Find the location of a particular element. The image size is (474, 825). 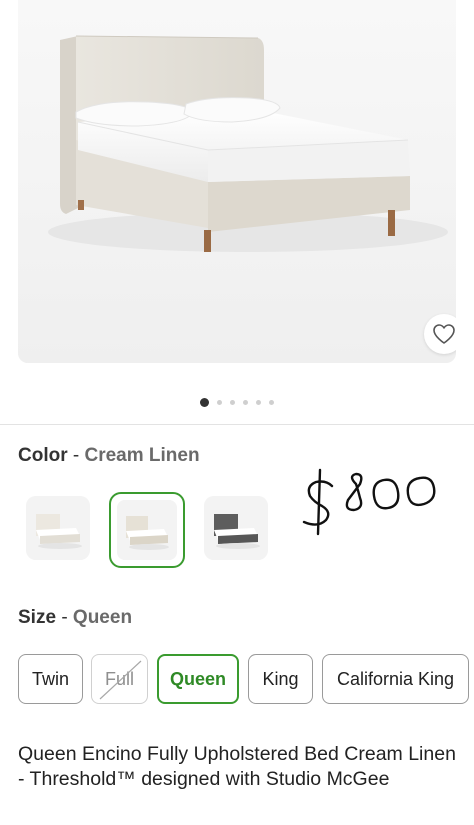

color-swatch-cream-light is located at coordinates (58, 528).